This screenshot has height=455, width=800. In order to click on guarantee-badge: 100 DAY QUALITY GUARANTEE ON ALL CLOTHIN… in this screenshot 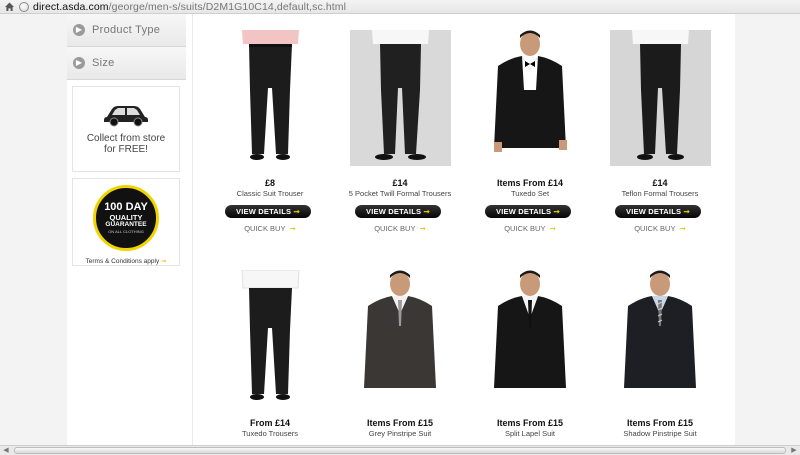, I will do `click(126, 218)`.